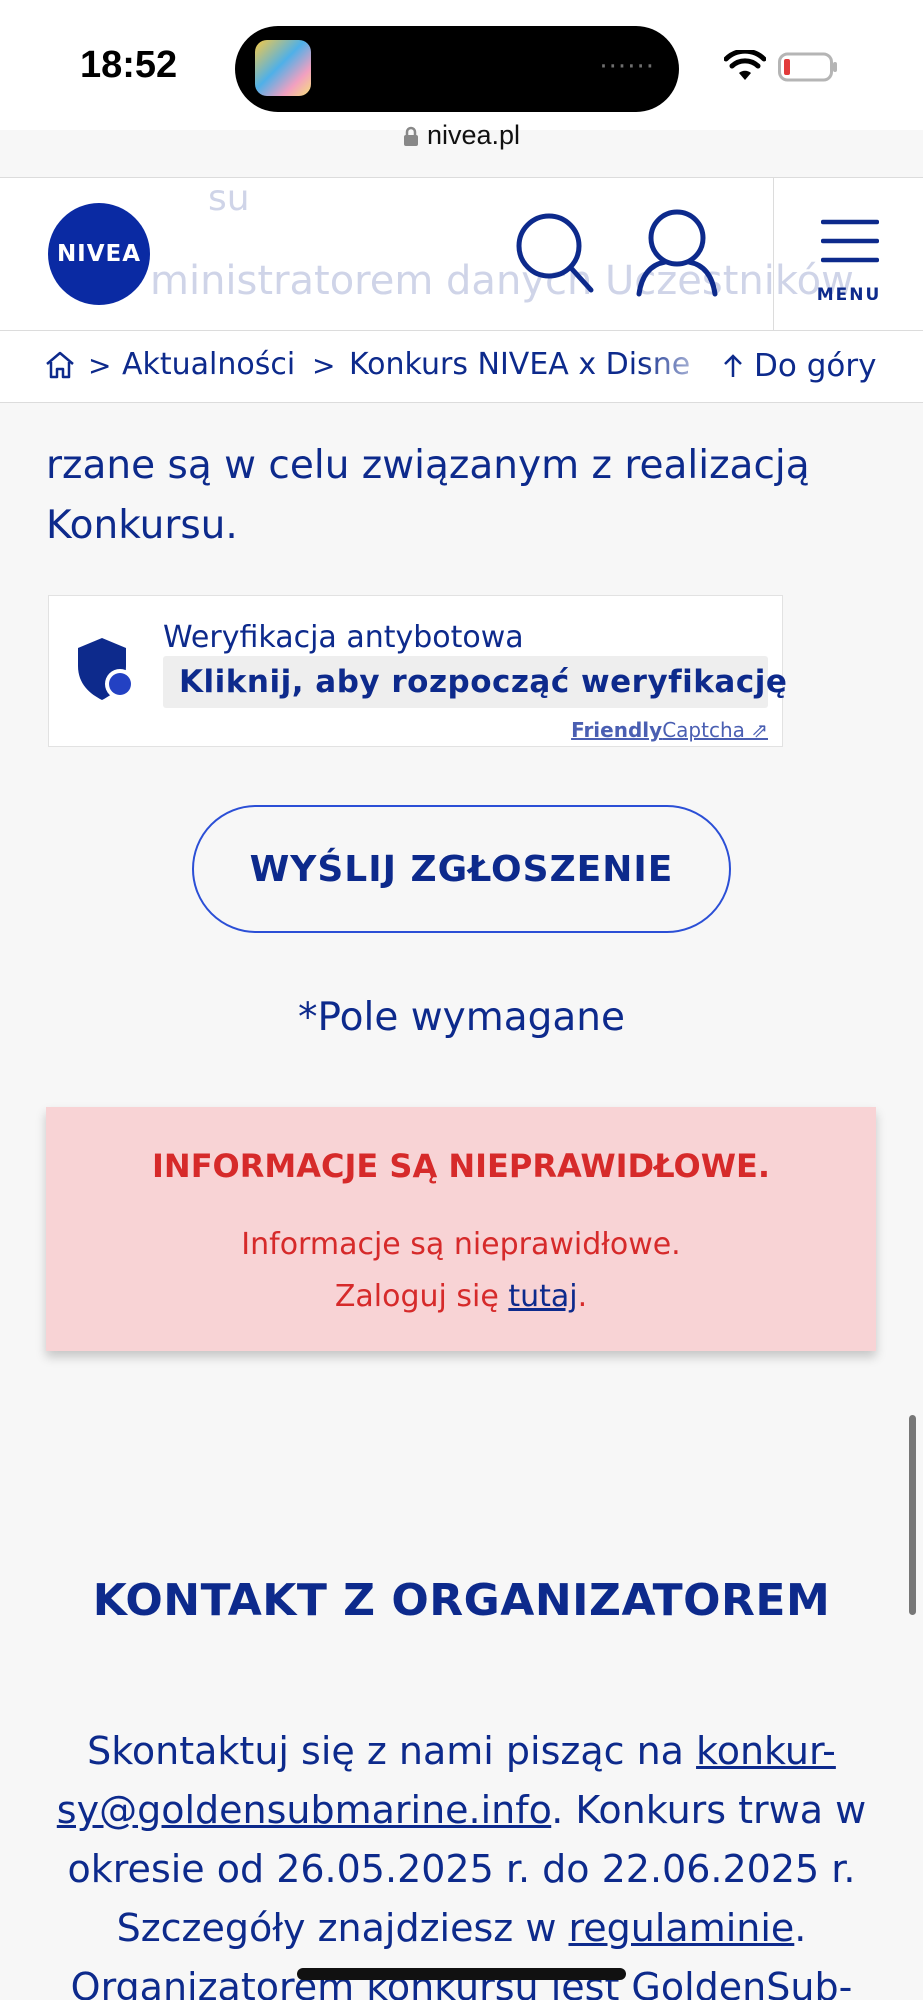 This screenshot has height=2000, width=923. What do you see at coordinates (343, 637) in the screenshot?
I see `captcha-title: Weryfikacja antybotowa` at bounding box center [343, 637].